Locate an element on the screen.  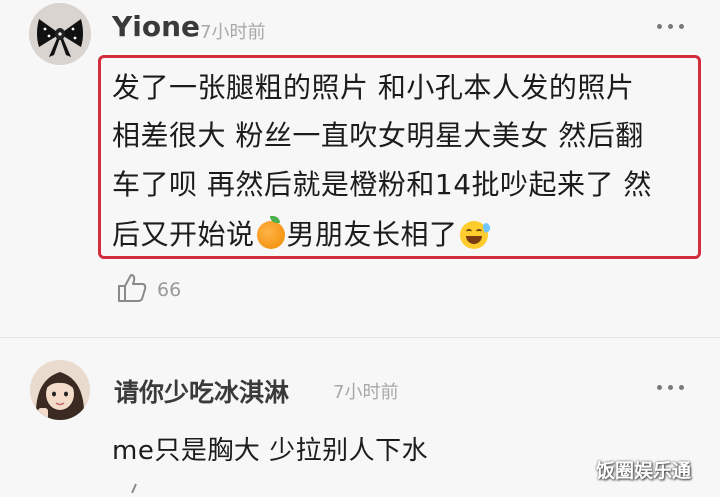
laugh-sweat-emoji-icon is located at coordinates (475, 235).